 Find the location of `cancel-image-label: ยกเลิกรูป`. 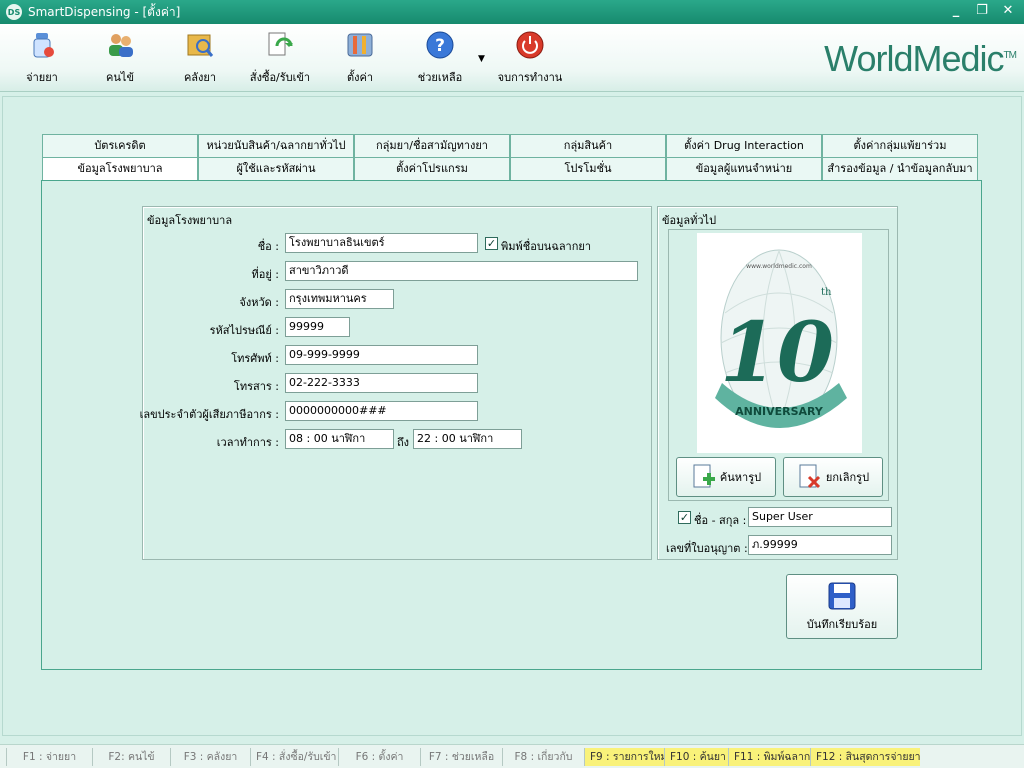

cancel-image-label: ยกเลิกรูป is located at coordinates (847, 477).